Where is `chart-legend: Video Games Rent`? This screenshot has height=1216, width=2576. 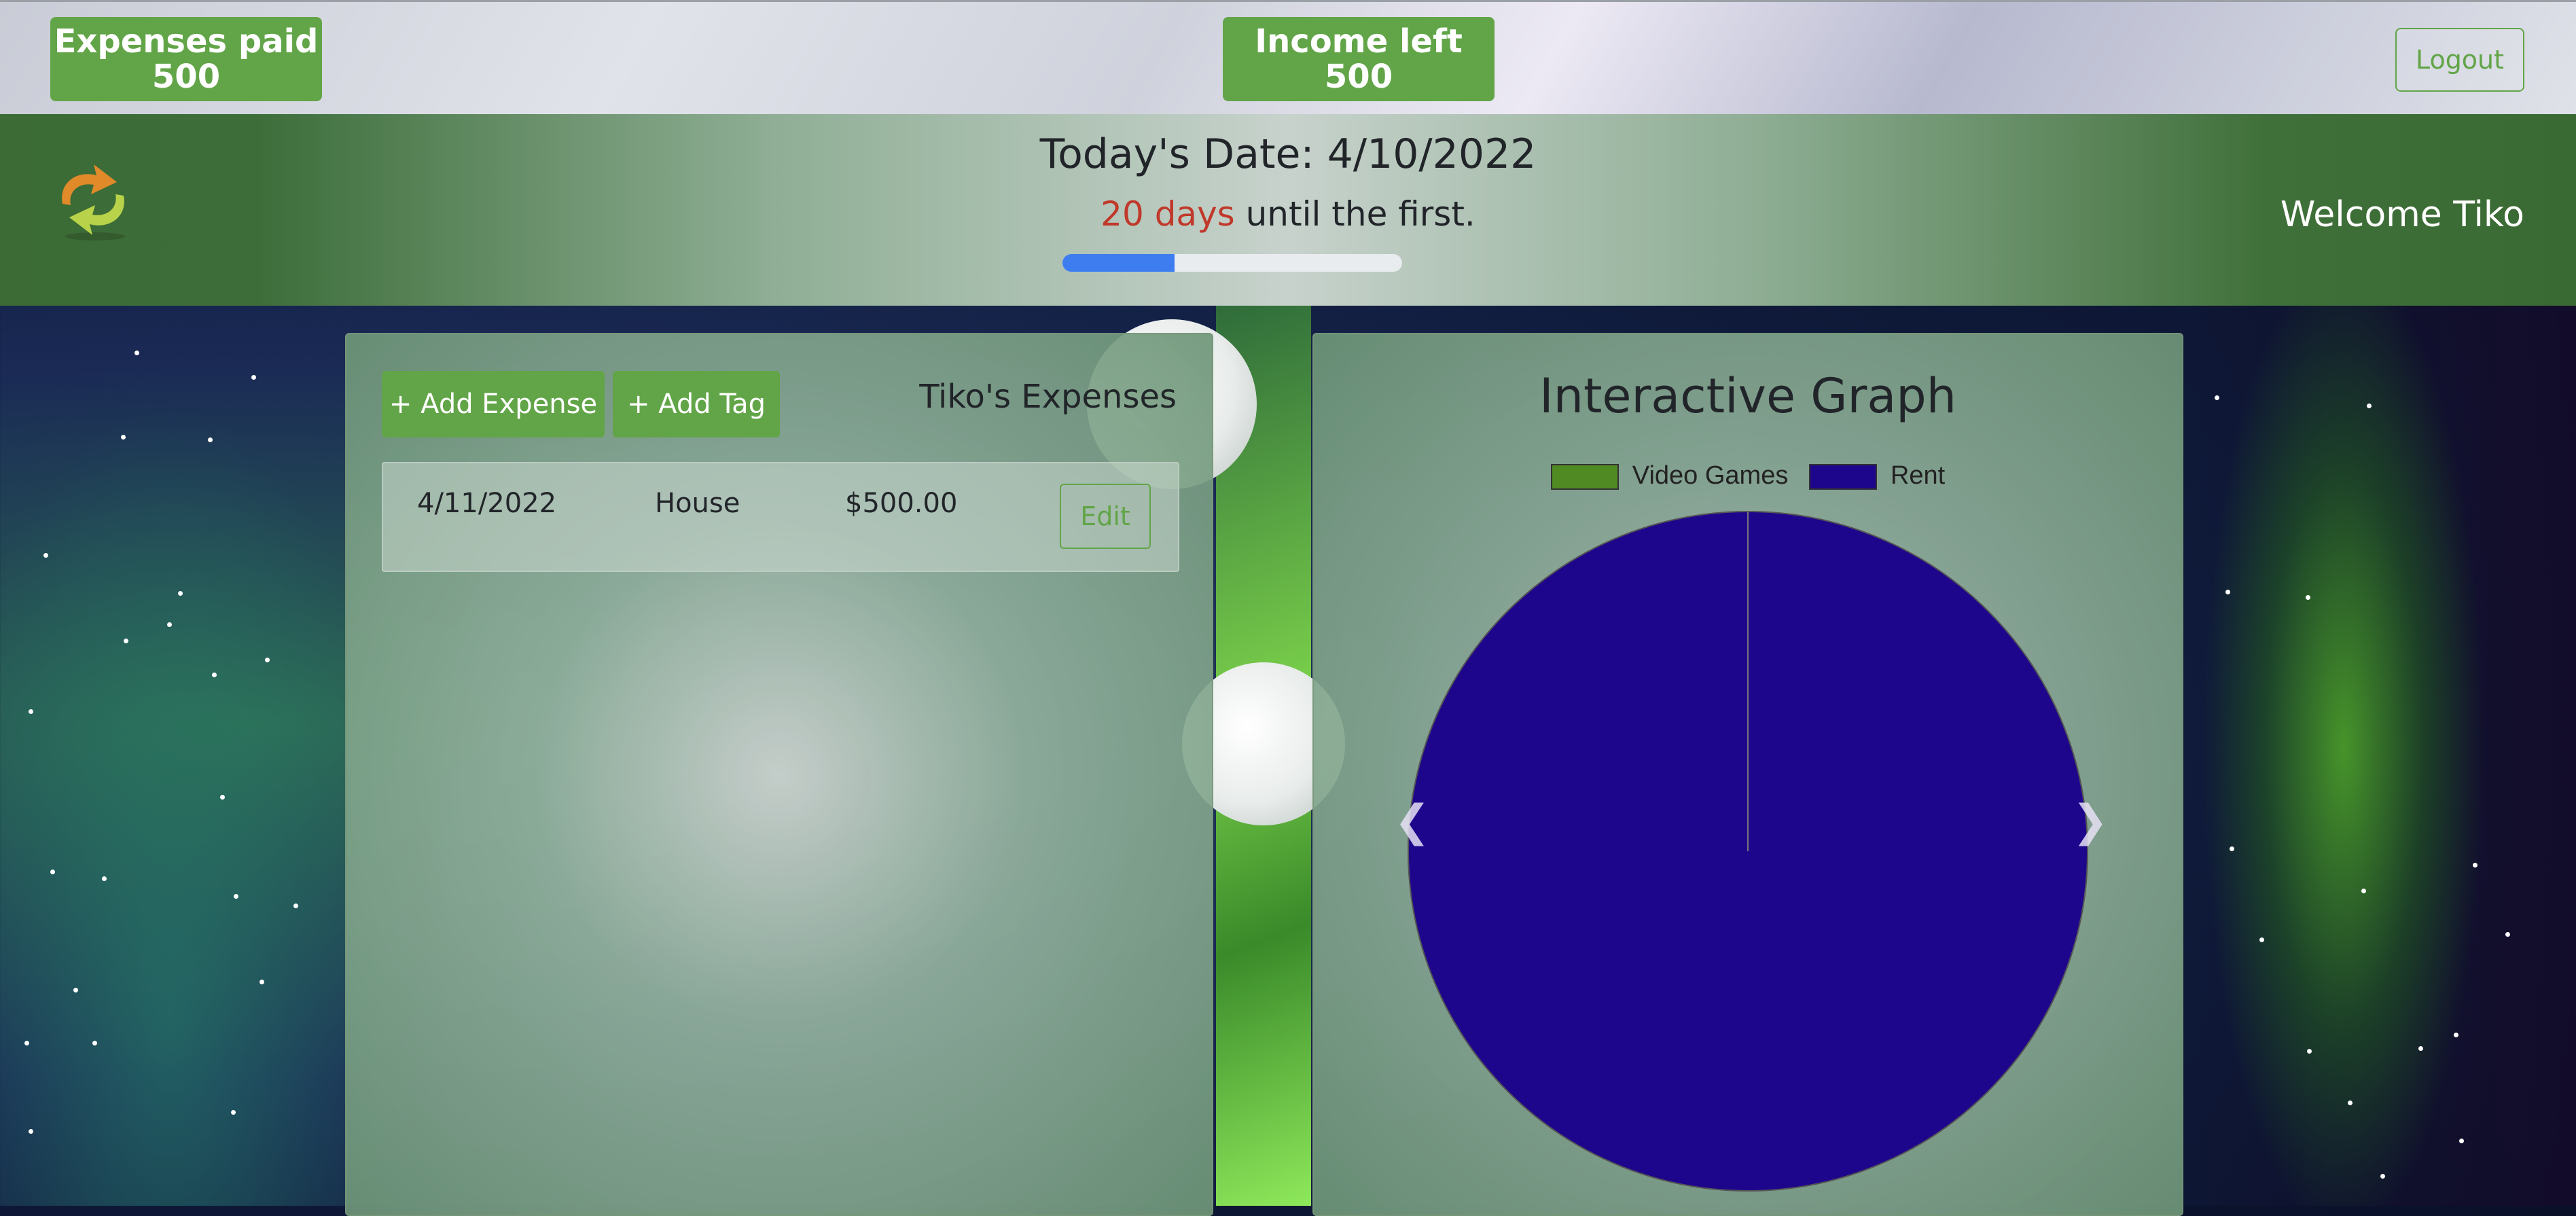 chart-legend: Video Games Rent is located at coordinates (1748, 475).